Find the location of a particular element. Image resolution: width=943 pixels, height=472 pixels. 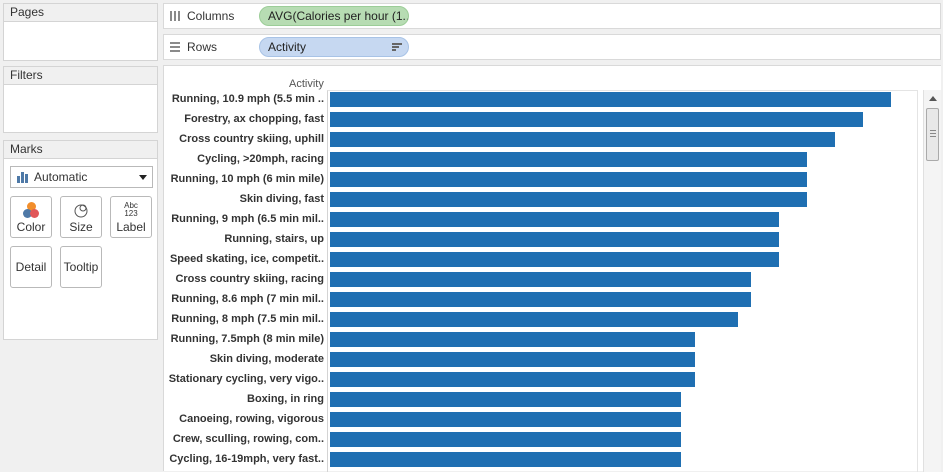

row-label: Cycling, 16-19mph, very fast.. is located at coordinates (244, 459).